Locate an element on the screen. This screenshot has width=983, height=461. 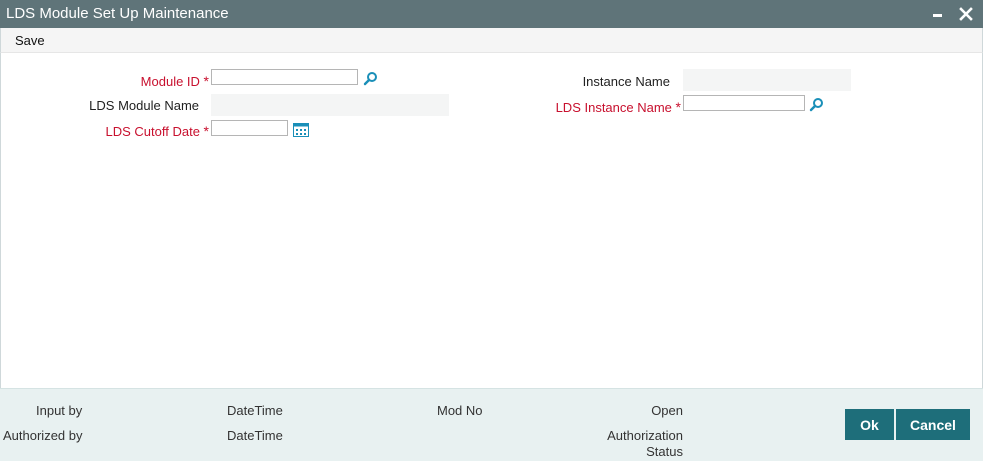
ok-button: Ok is located at coordinates (869, 424).